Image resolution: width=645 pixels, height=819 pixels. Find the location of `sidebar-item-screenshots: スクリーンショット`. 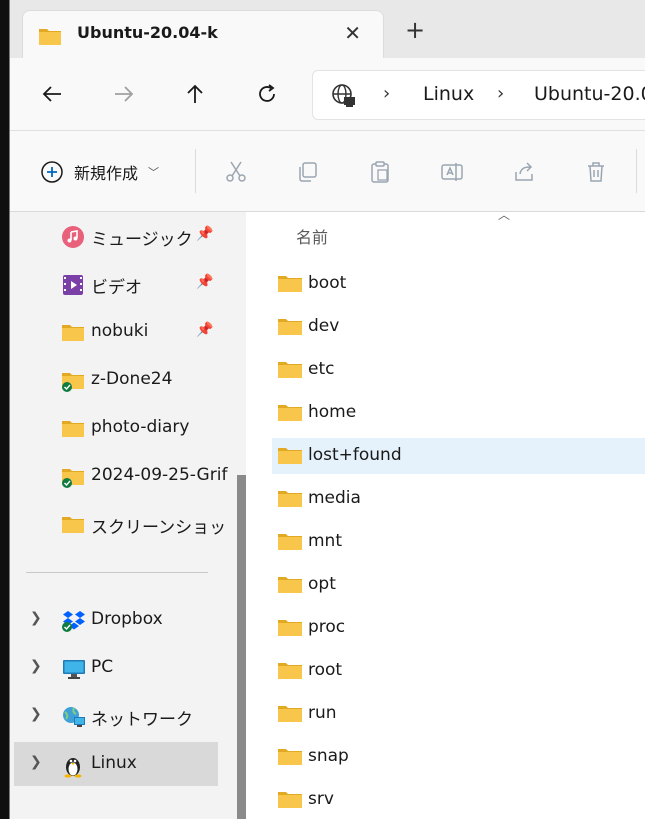

sidebar-item-screenshots: スクリーンショット is located at coordinates (119, 524).